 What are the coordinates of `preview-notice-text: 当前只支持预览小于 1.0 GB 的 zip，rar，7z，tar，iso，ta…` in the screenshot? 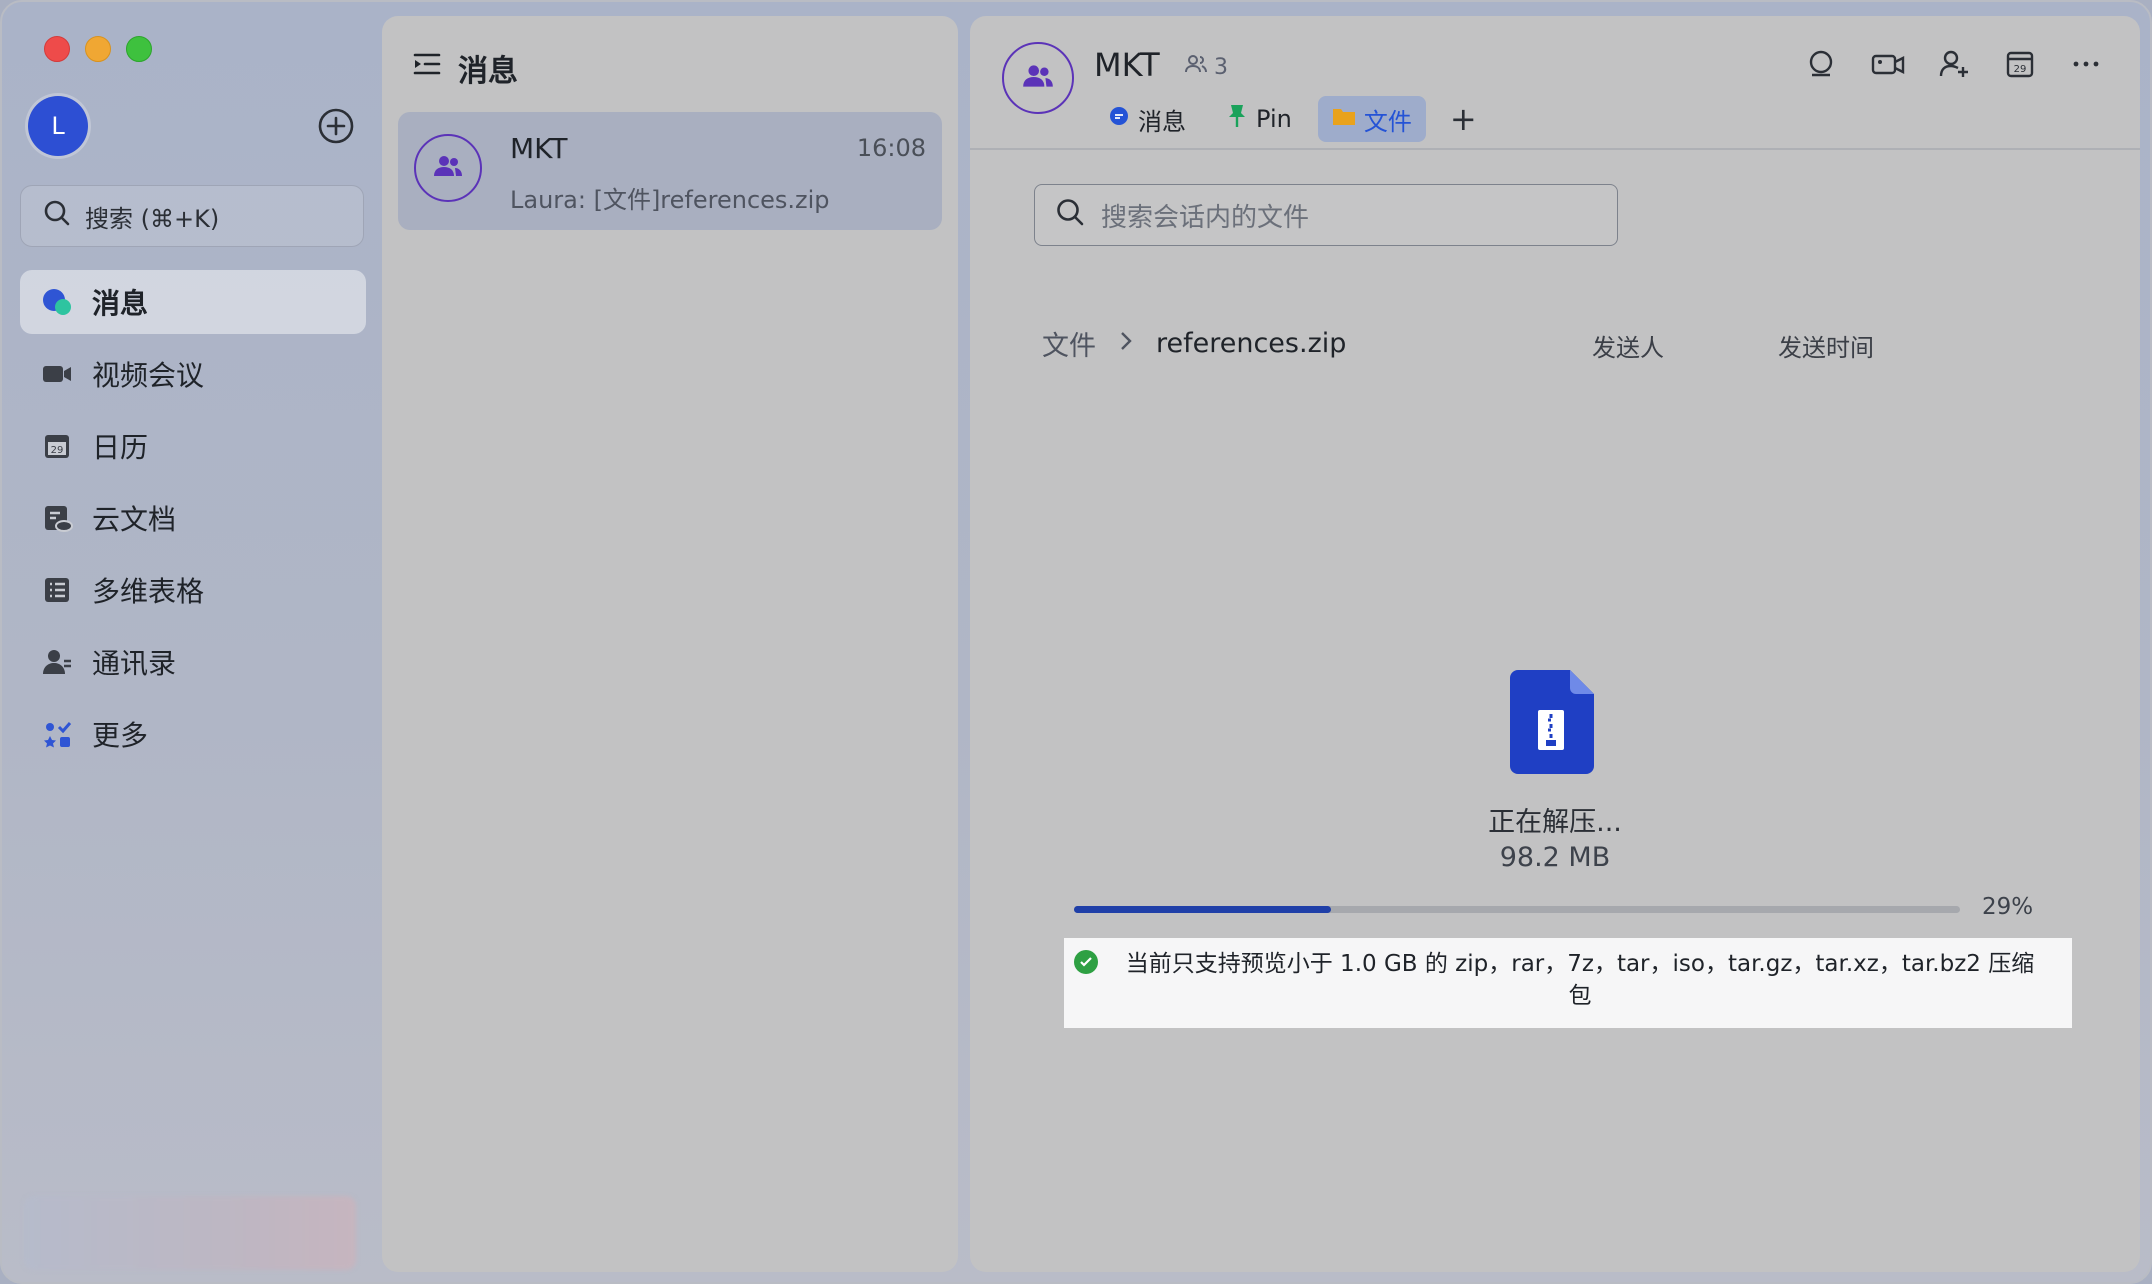 It's located at (1580, 980).